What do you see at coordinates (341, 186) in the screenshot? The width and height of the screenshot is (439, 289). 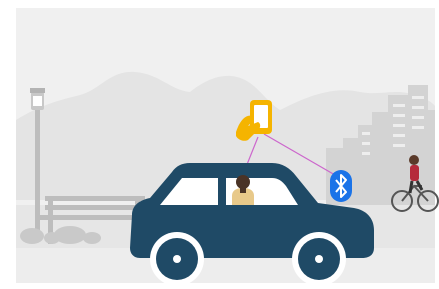 I see `bluetooth-icon` at bounding box center [341, 186].